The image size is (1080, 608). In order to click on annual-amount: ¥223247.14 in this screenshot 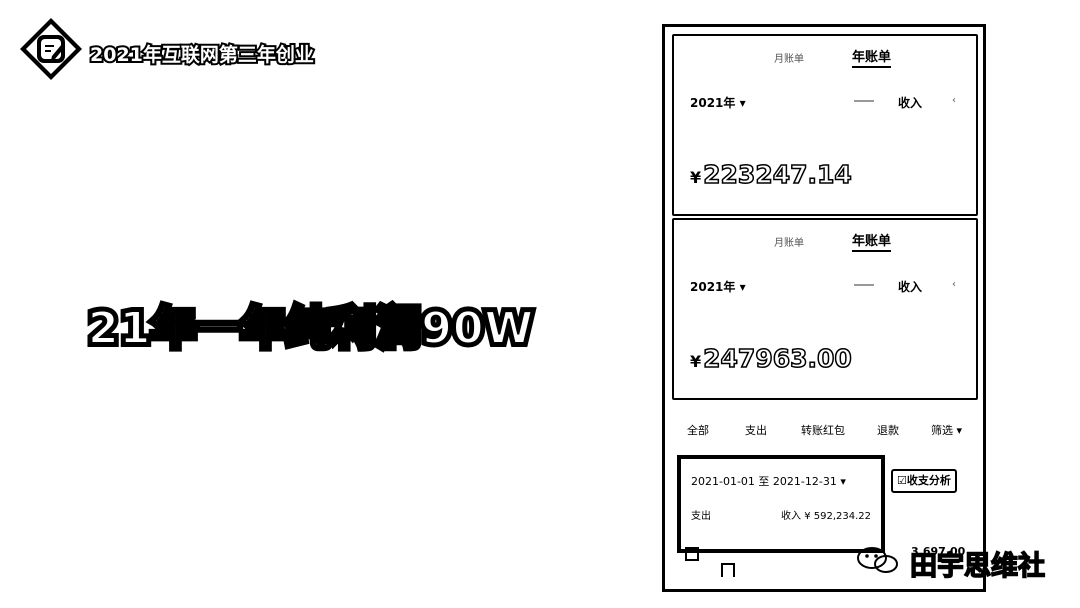, I will do `click(771, 174)`.